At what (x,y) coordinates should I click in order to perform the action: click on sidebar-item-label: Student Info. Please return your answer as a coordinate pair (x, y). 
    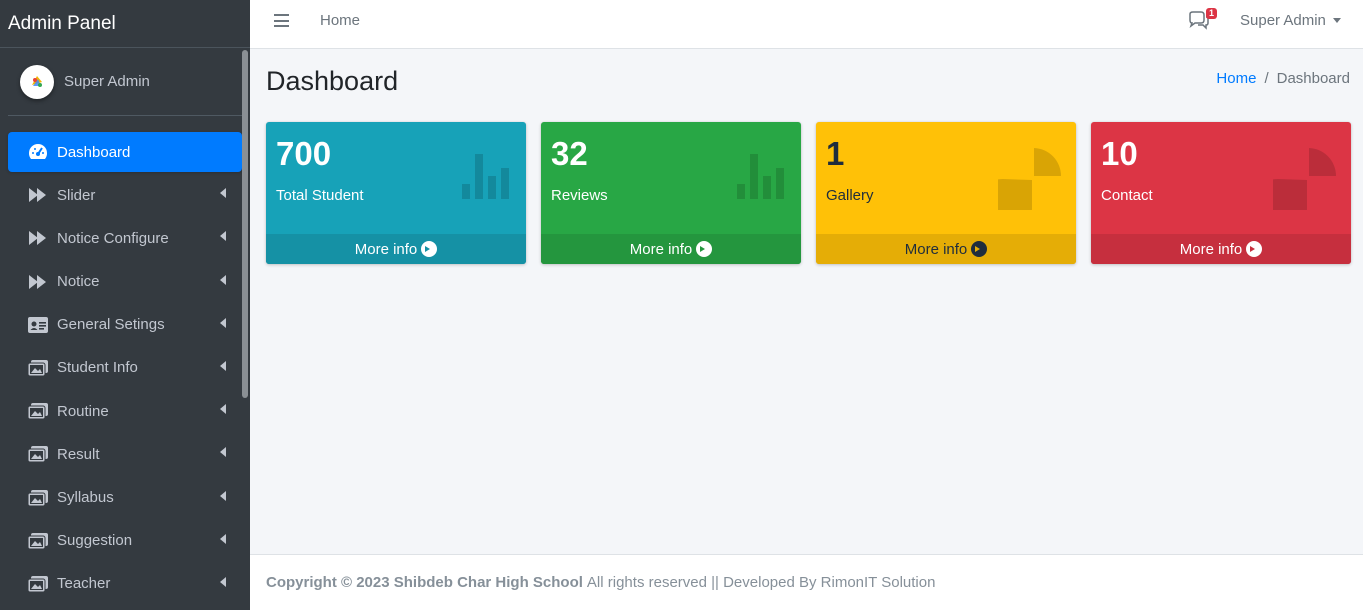
    Looking at the image, I should click on (97, 368).